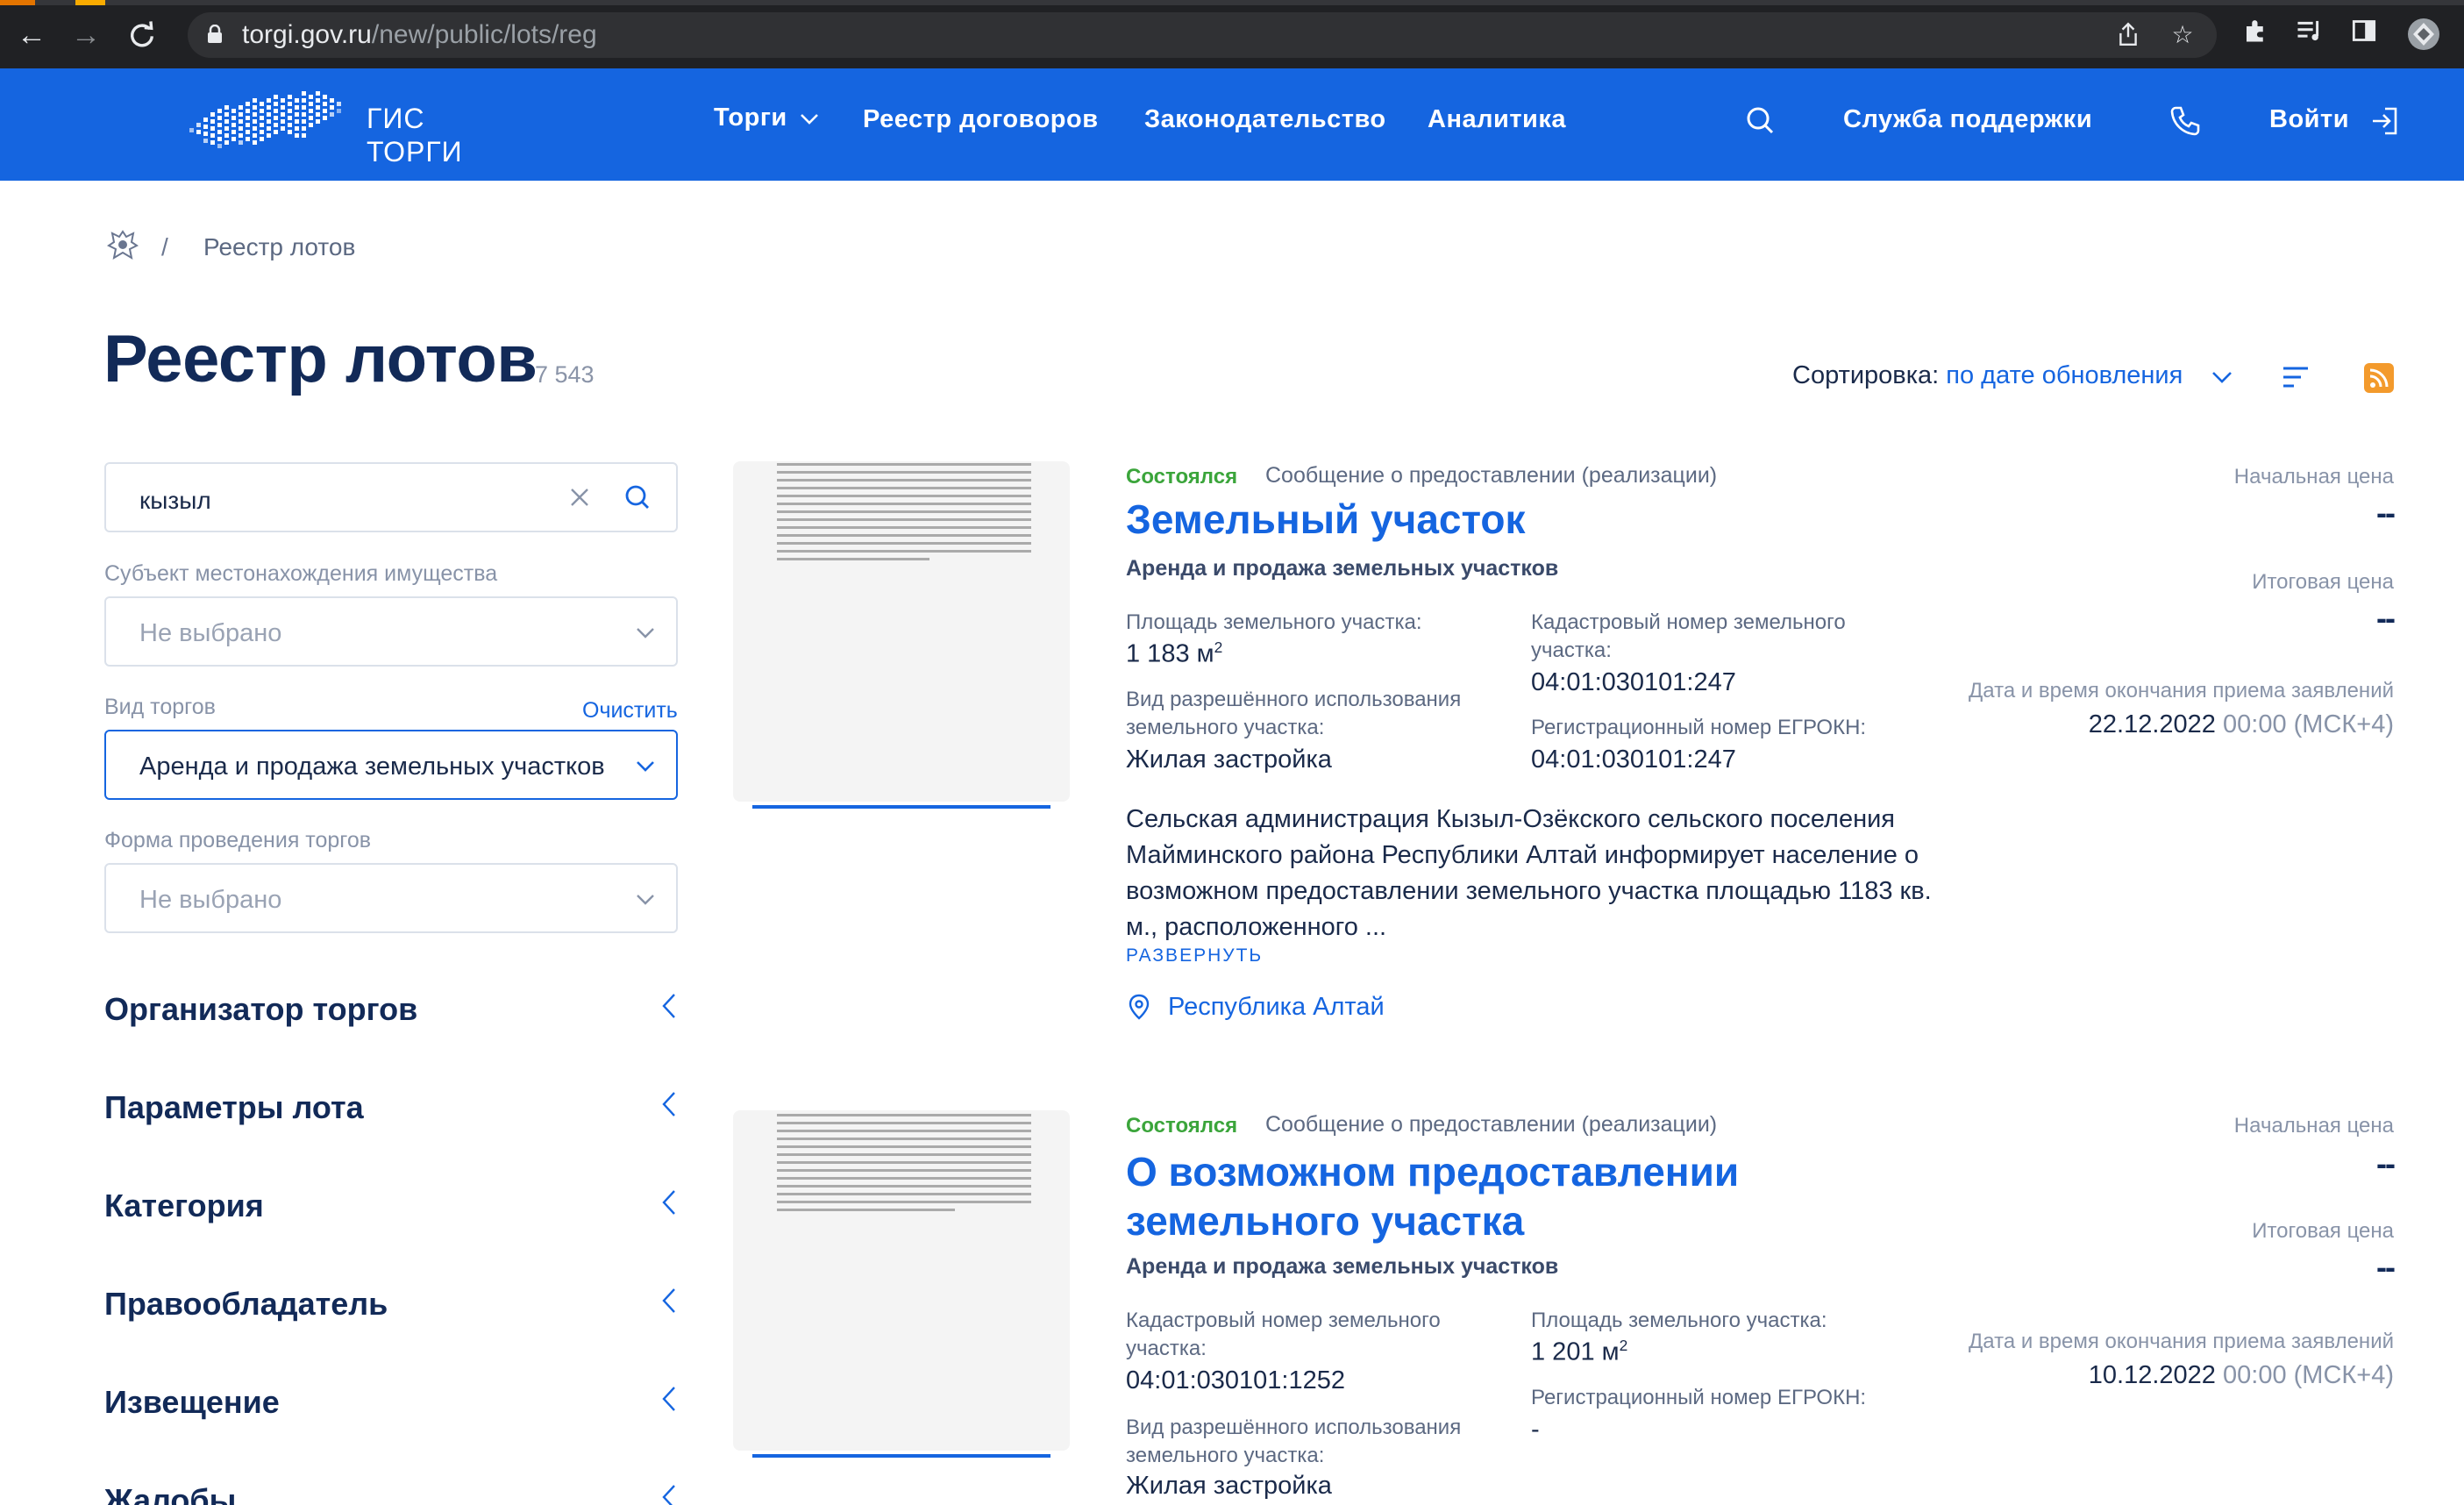  I want to click on address-bar: torgi.gov.ru/new/public/lots/reg ☆, so click(1203, 35).